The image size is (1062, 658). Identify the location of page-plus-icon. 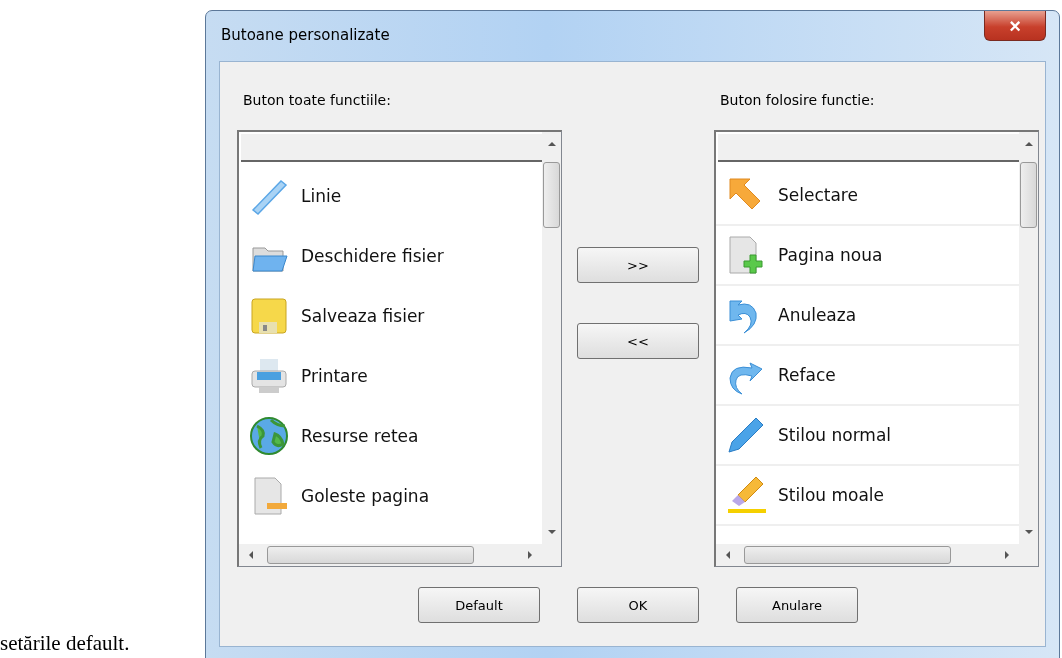
(746, 255).